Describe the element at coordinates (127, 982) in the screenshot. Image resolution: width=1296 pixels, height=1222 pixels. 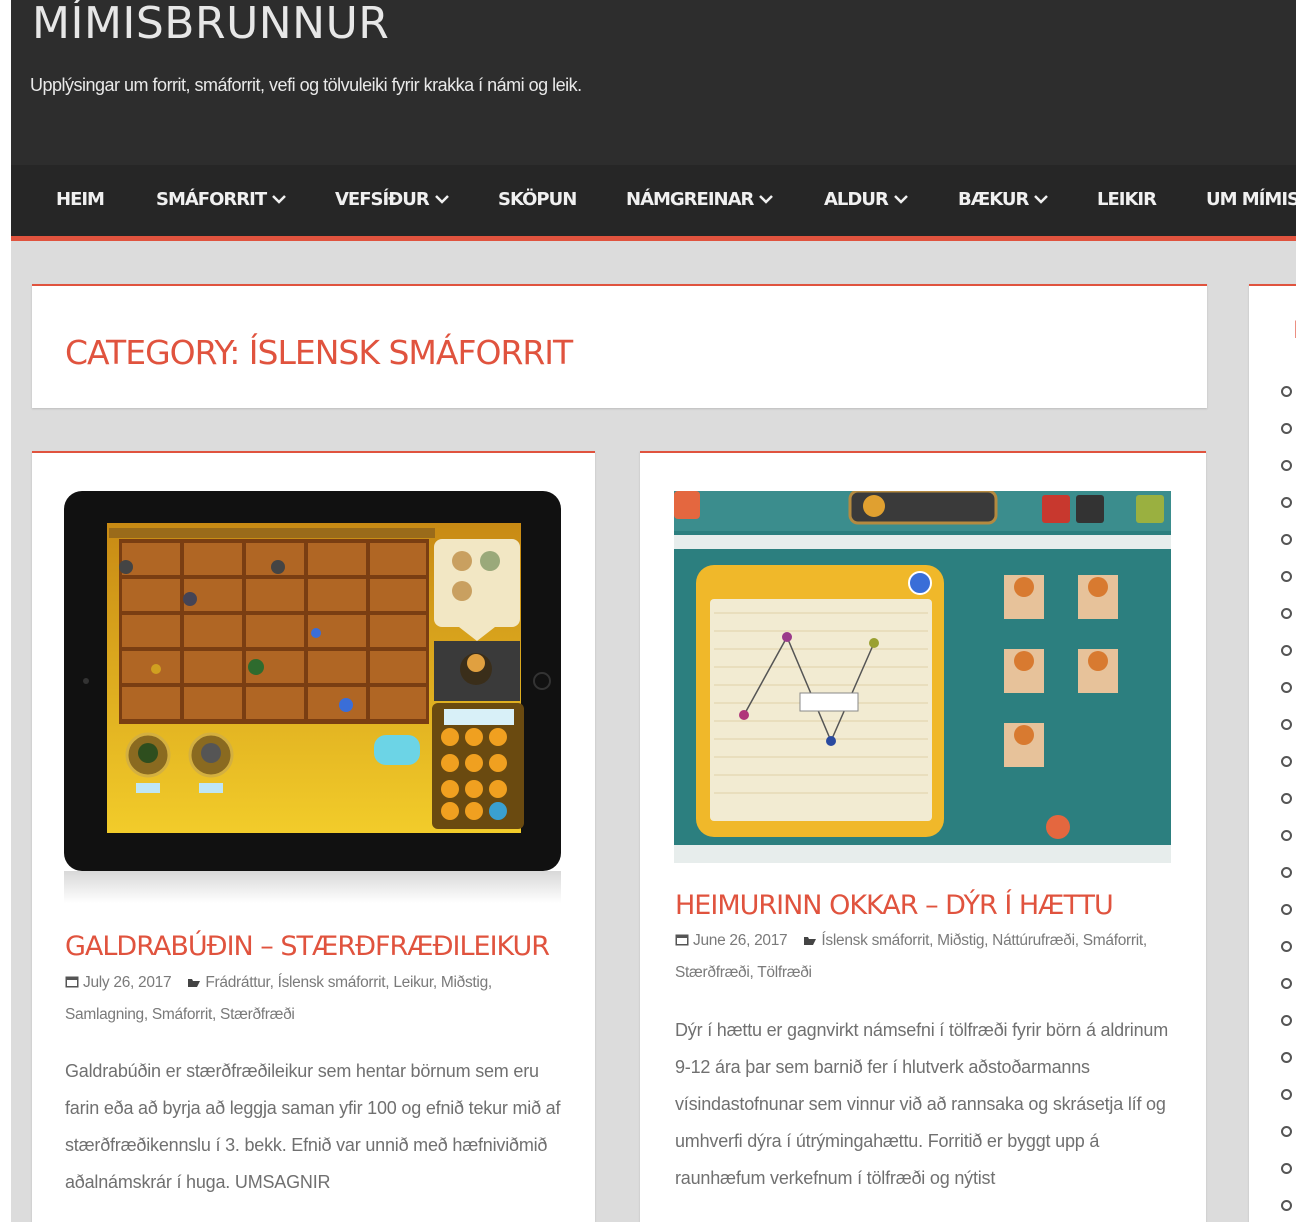
I see `post-date: July 26, 2017` at that location.